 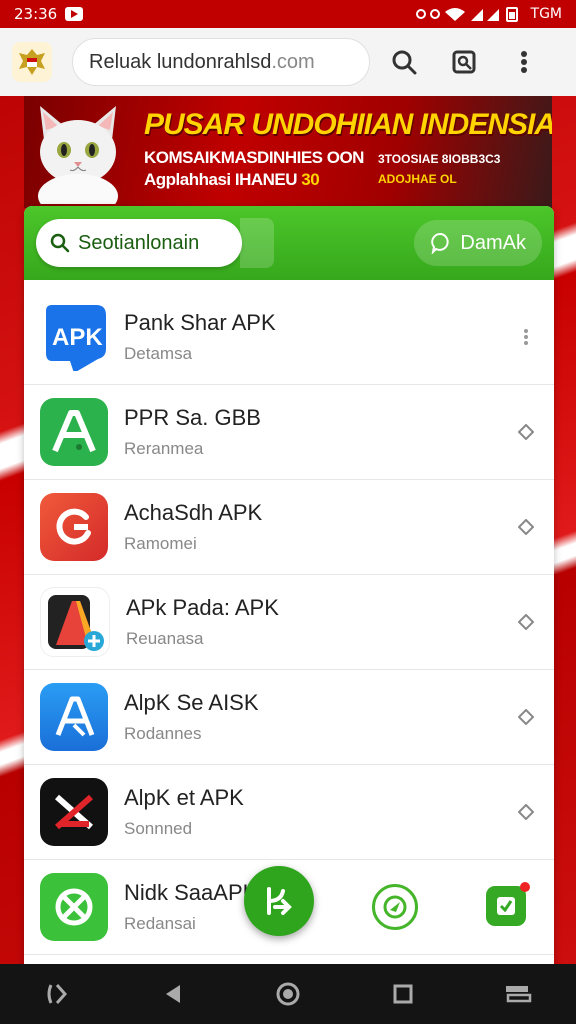 I want to click on back-icon, so click(x=173, y=994).